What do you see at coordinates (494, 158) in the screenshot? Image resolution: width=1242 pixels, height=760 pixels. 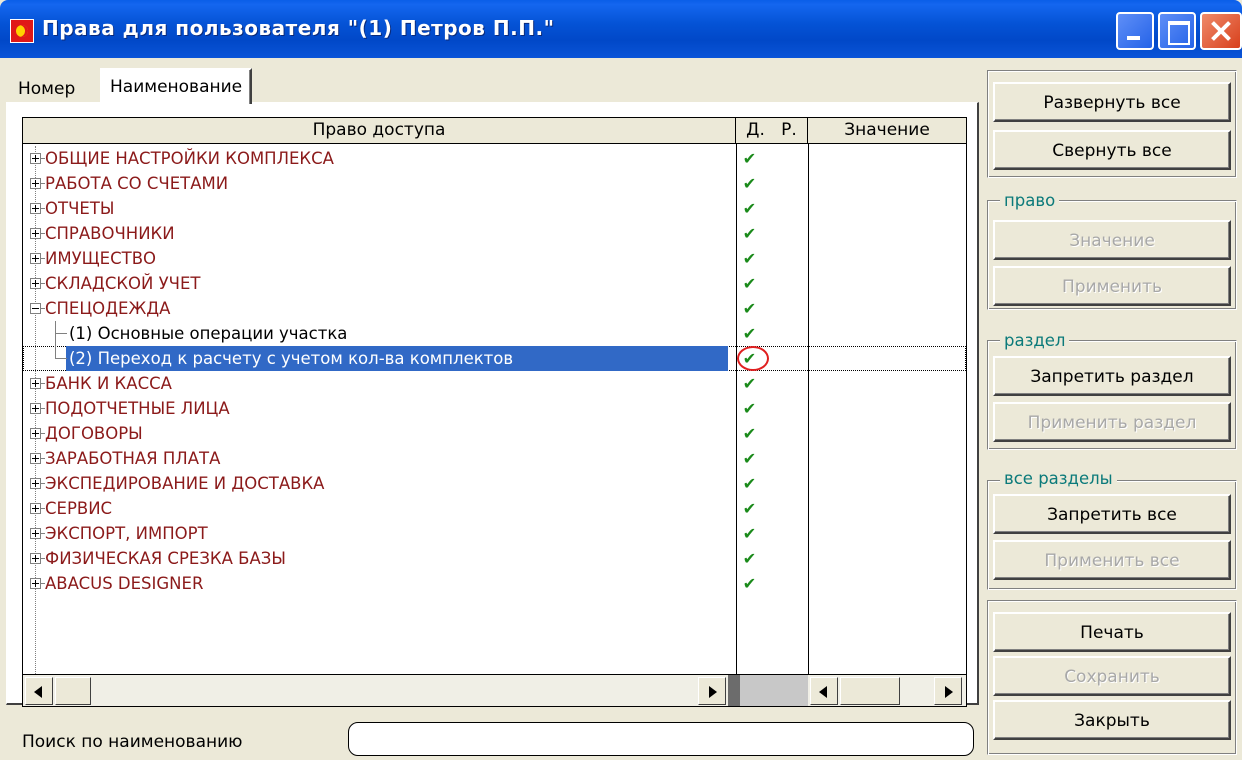 I see `tree-row: ОБЩИЕ НАСТРОЙКИ КОМПЛЕКСА ✔` at bounding box center [494, 158].